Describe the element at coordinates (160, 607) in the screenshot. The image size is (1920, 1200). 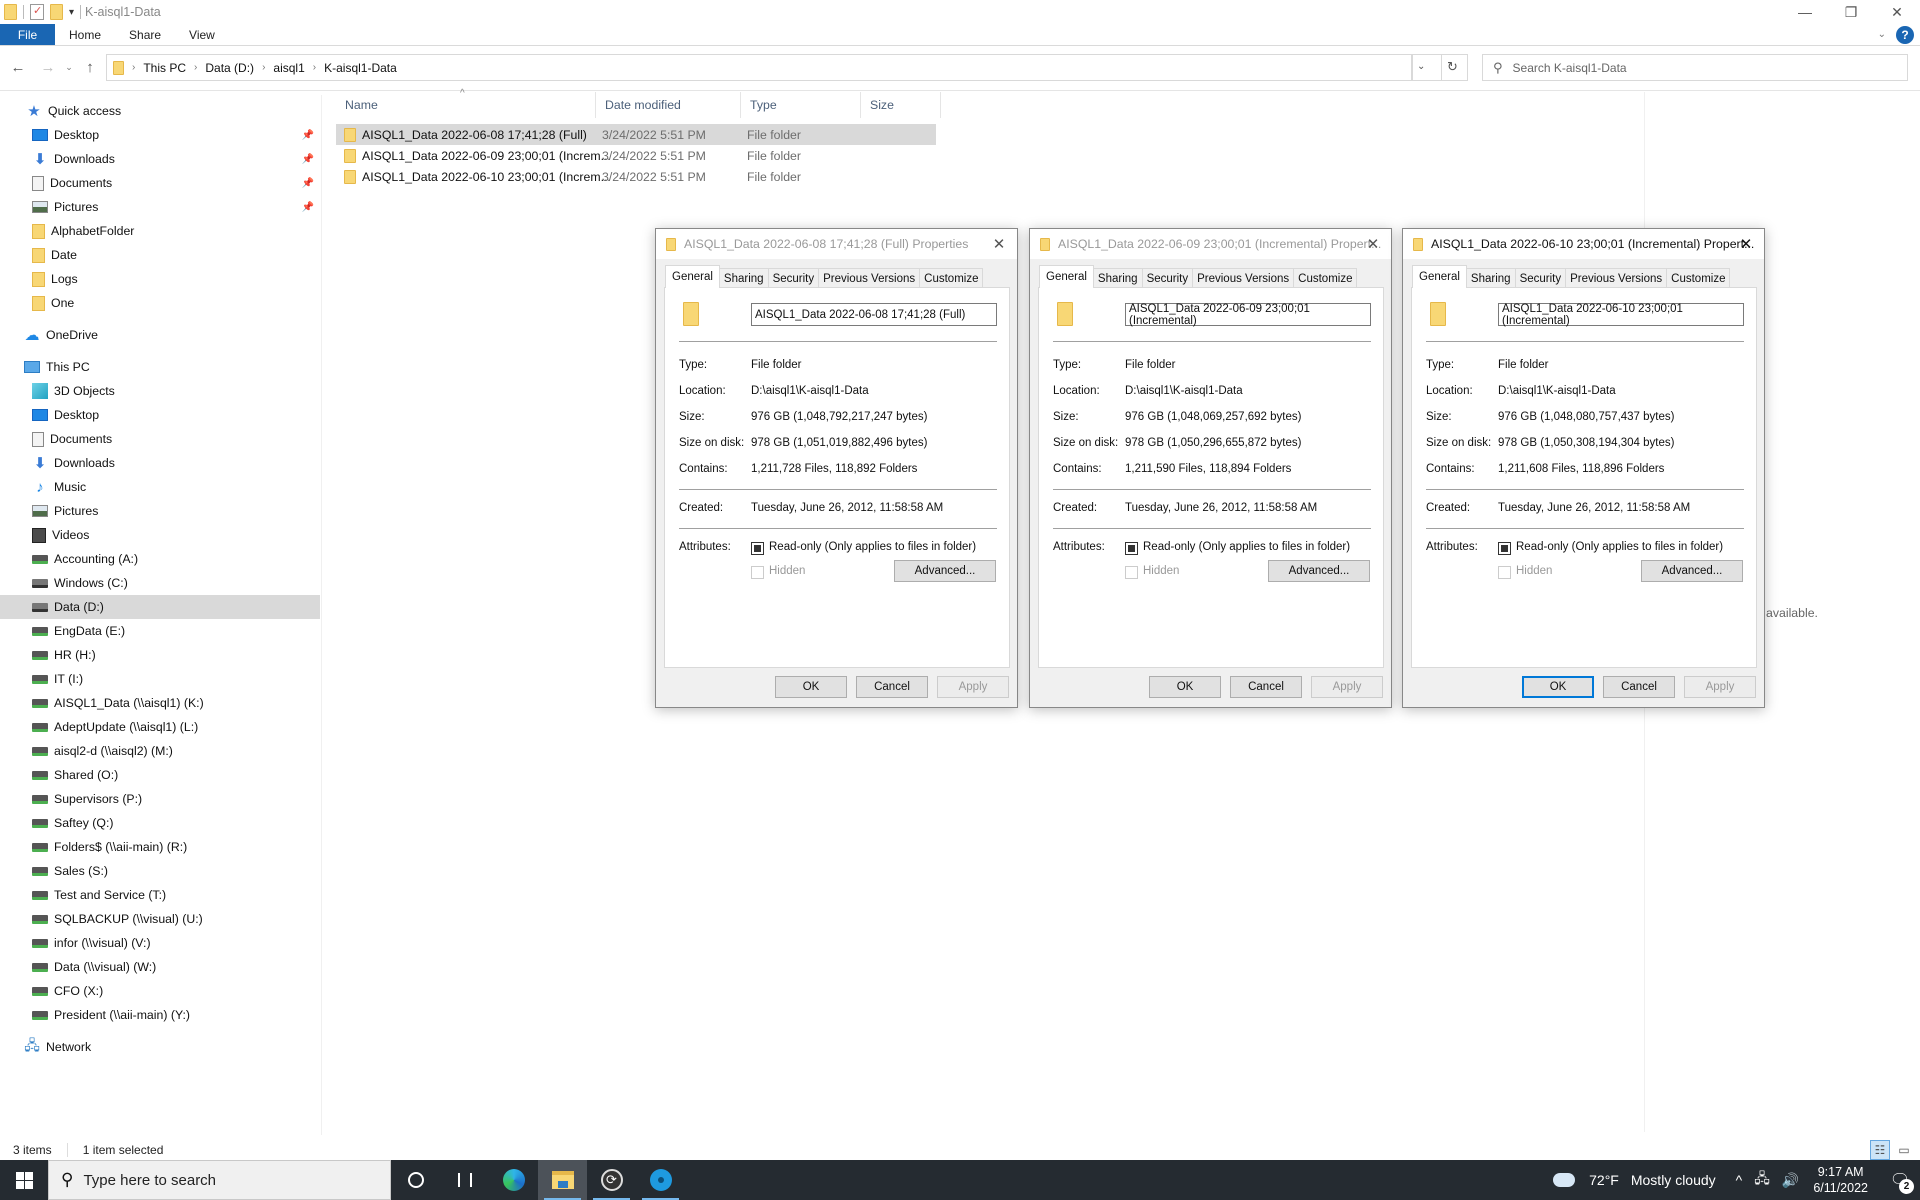
I see `sidebar-item-data-d: Data (D:)` at that location.